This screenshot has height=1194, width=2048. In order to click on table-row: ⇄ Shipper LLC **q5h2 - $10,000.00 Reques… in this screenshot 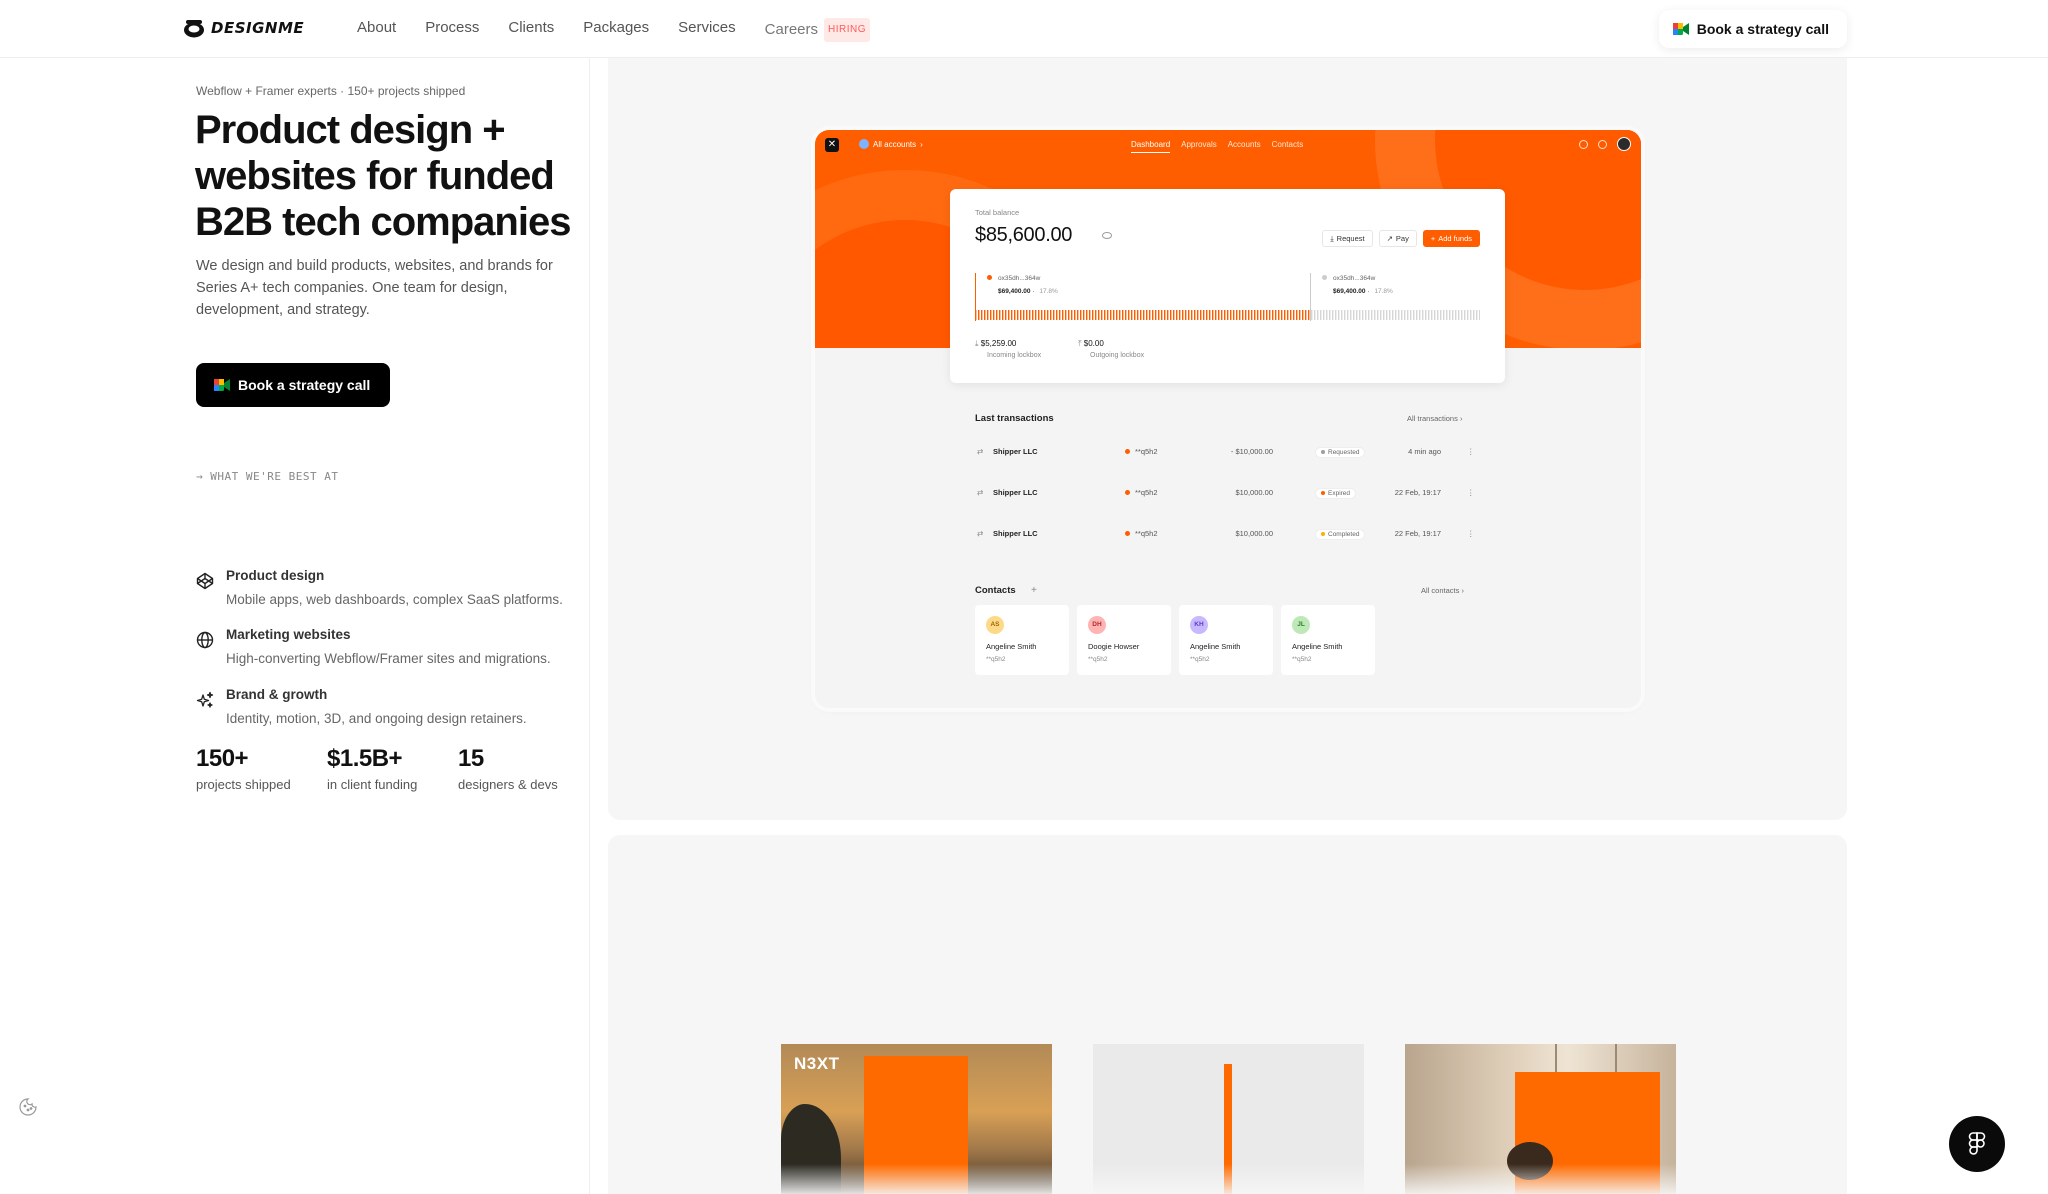, I will do `click(1230, 454)`.